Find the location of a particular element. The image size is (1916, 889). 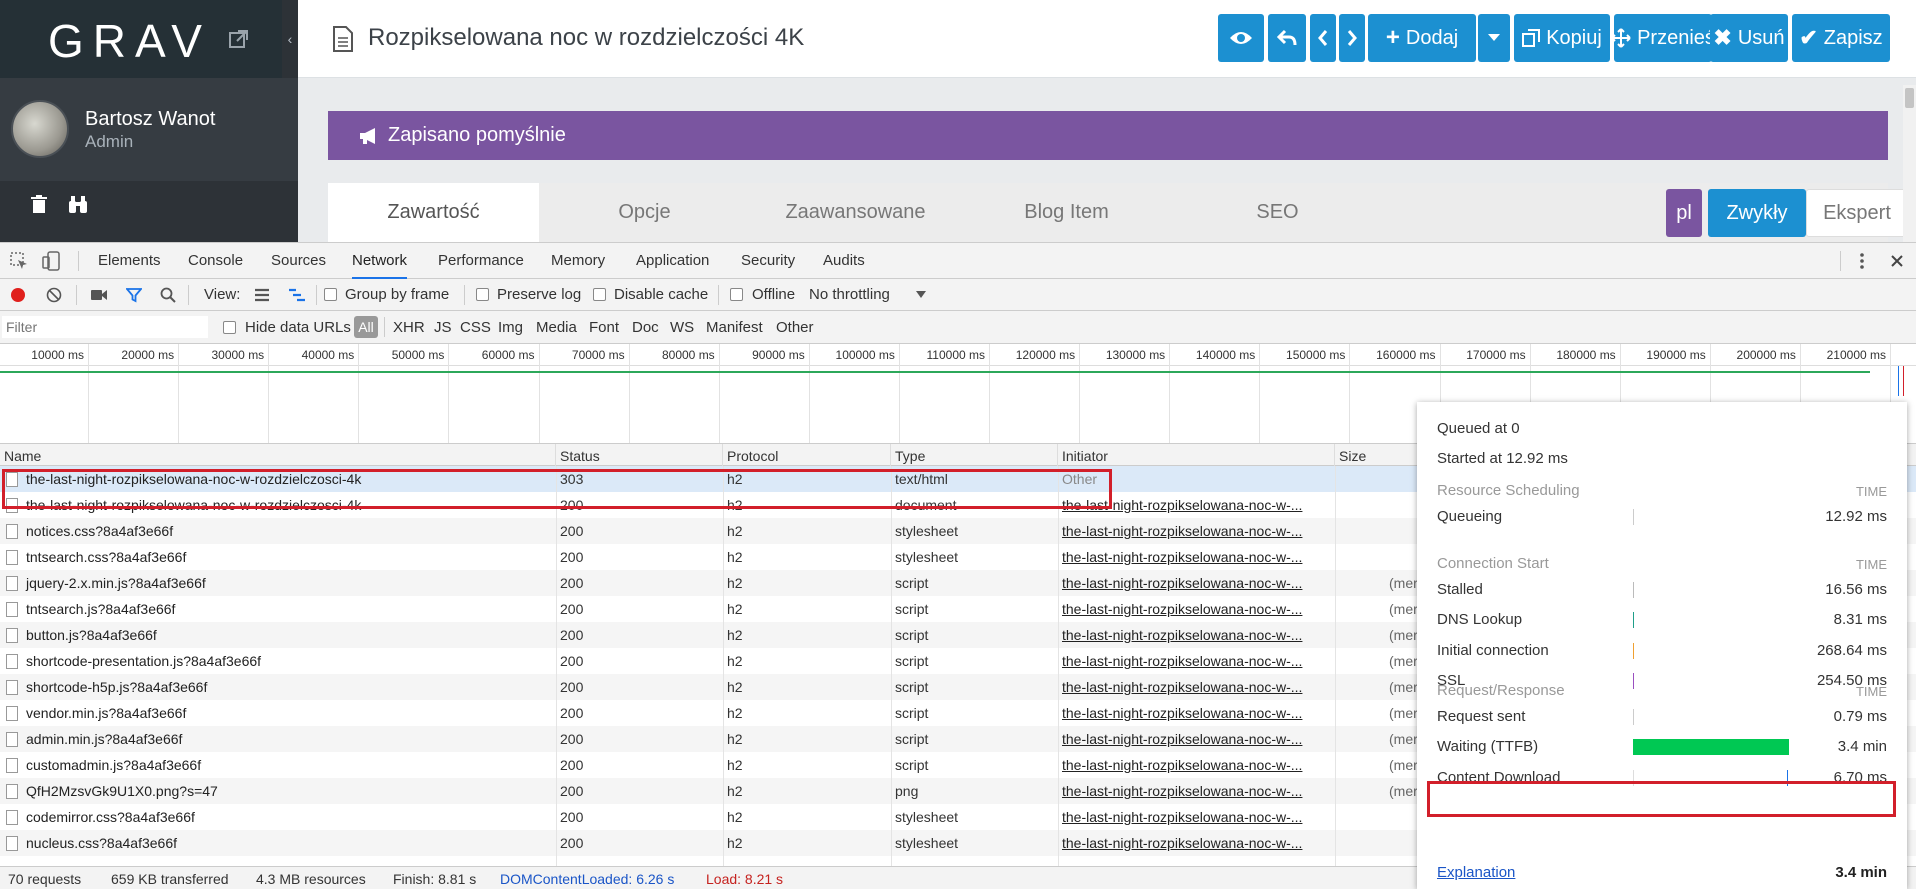

tab-content: Zawartość is located at coordinates (433, 212).